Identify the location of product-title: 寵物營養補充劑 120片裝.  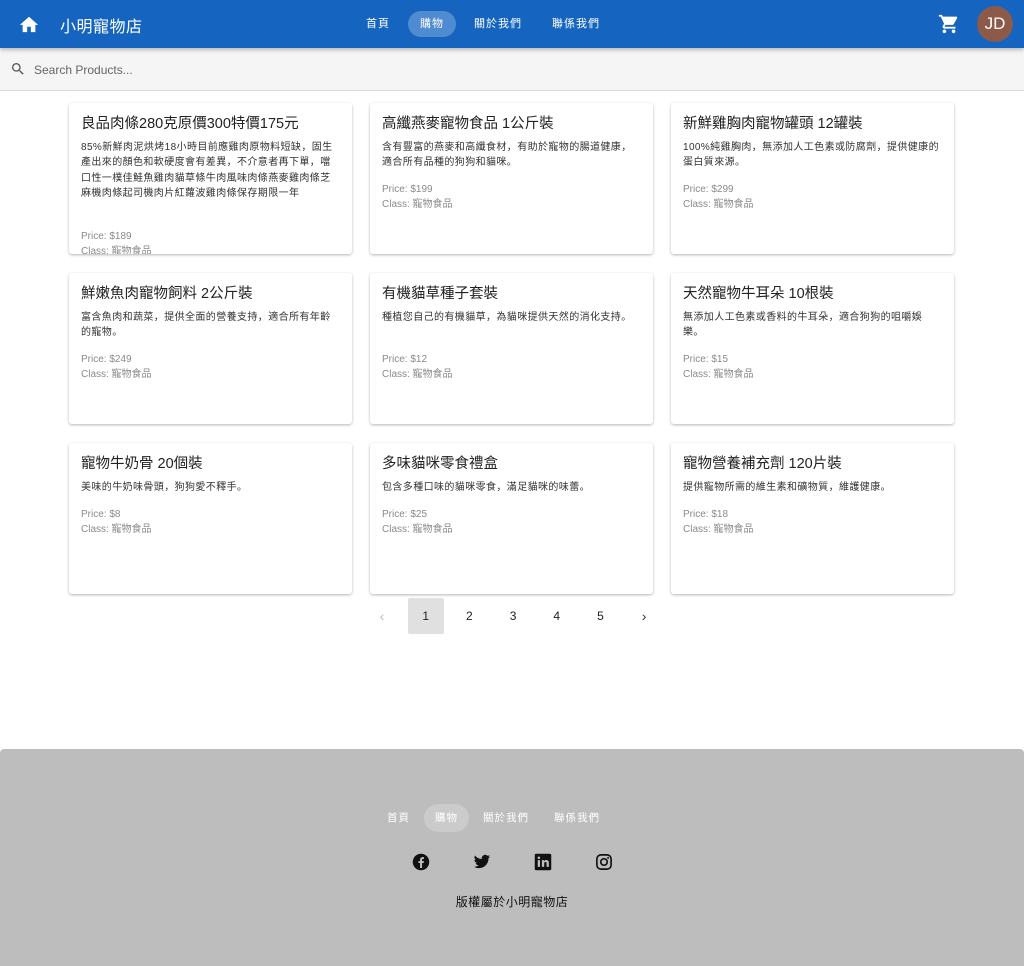
(762, 464).